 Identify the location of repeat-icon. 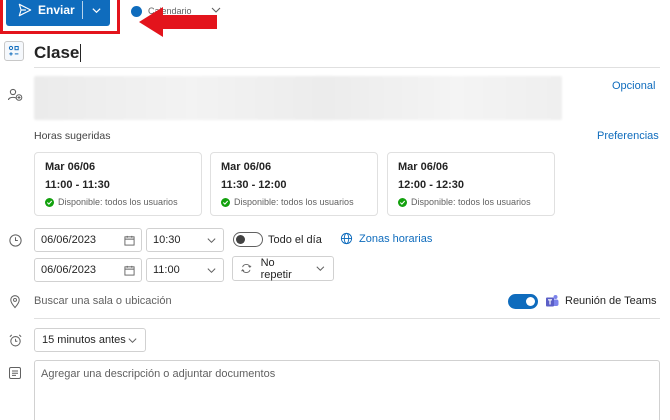
(246, 268).